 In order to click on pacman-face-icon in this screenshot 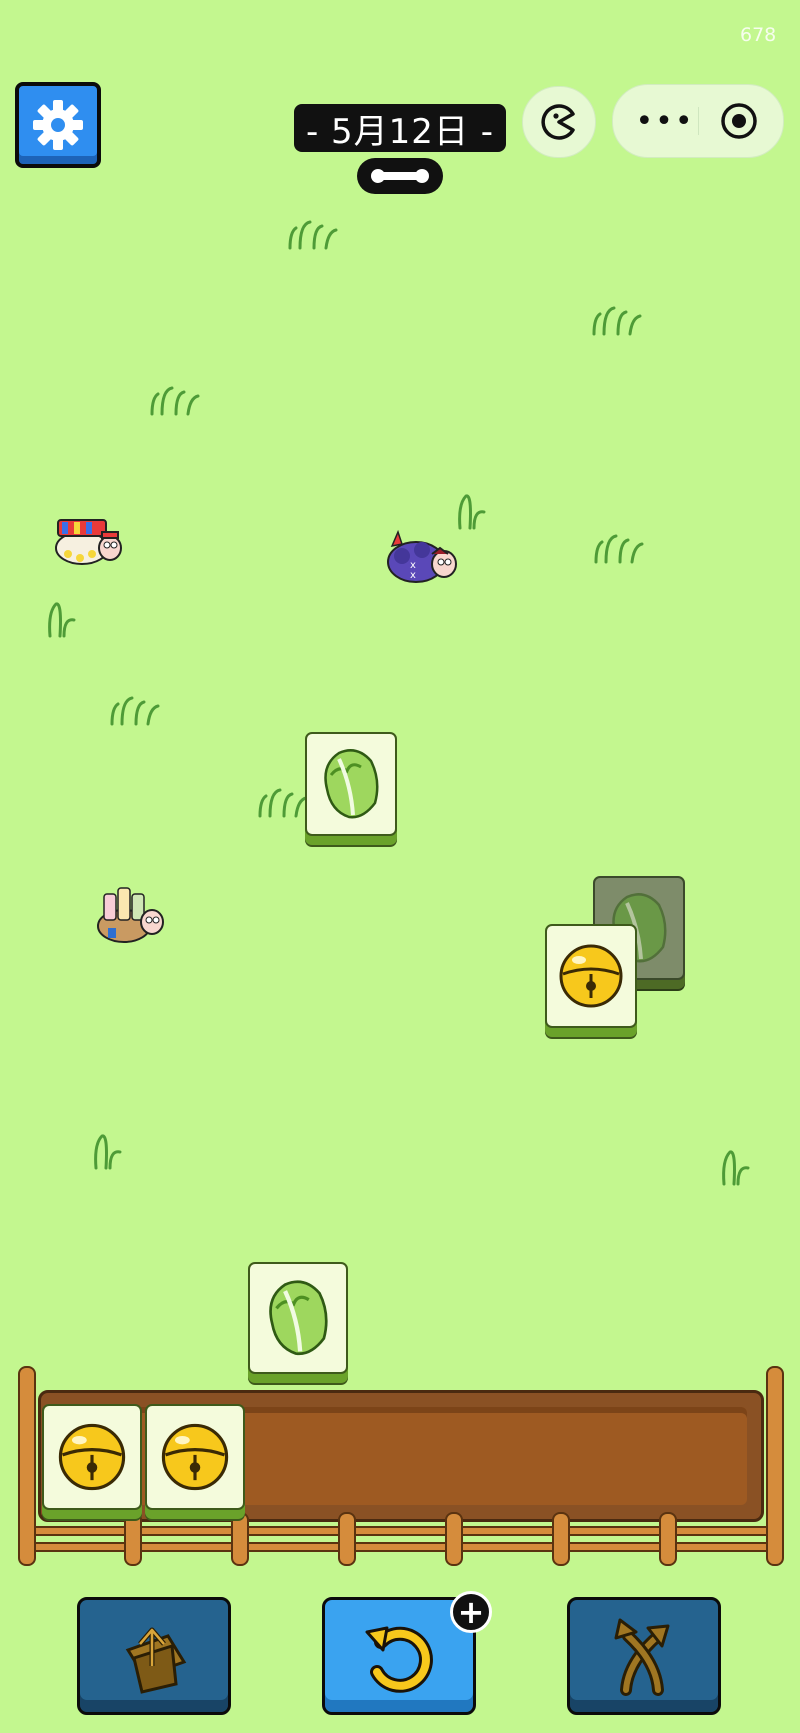, I will do `click(558, 122)`.